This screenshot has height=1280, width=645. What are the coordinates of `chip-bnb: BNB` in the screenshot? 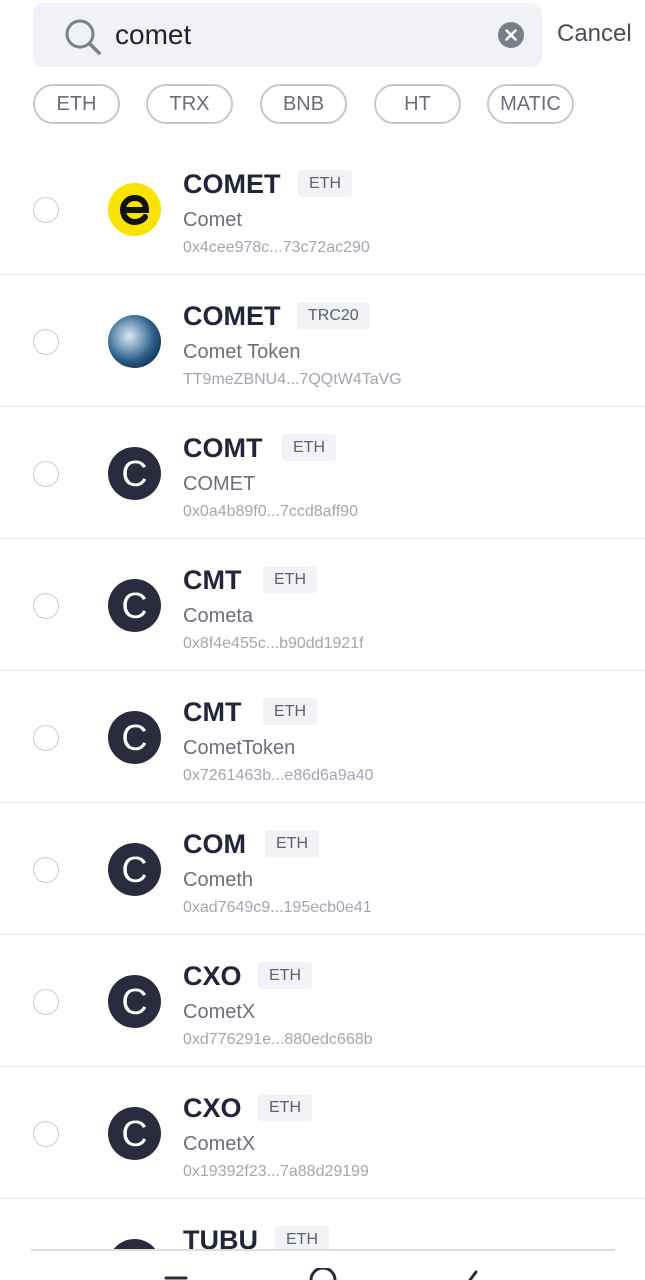 It's located at (303, 104).